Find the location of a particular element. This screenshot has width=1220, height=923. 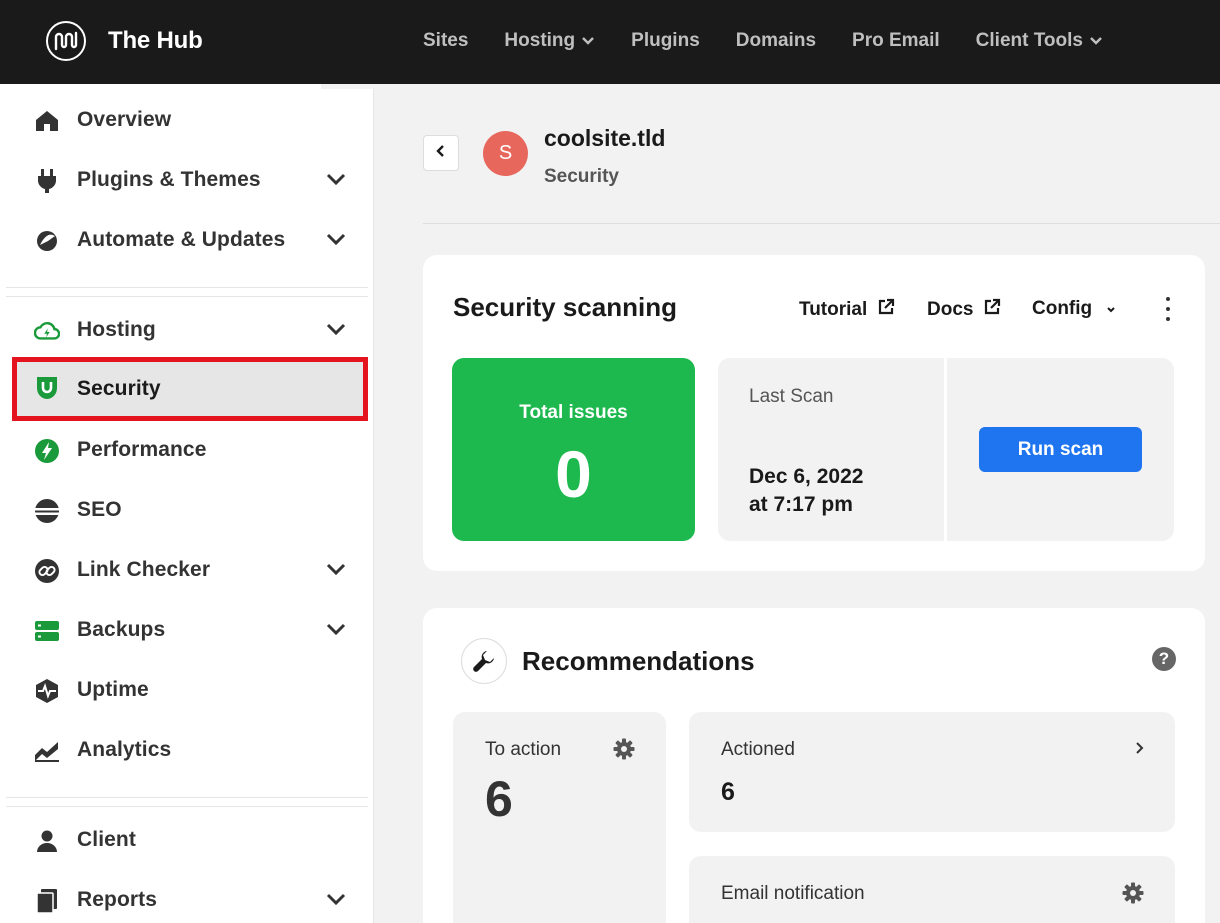

nav-label: Hosting is located at coordinates (540, 40).